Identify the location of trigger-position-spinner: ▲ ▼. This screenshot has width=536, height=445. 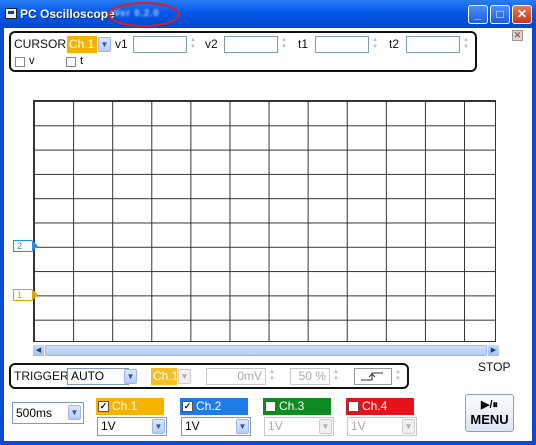
(336, 376).